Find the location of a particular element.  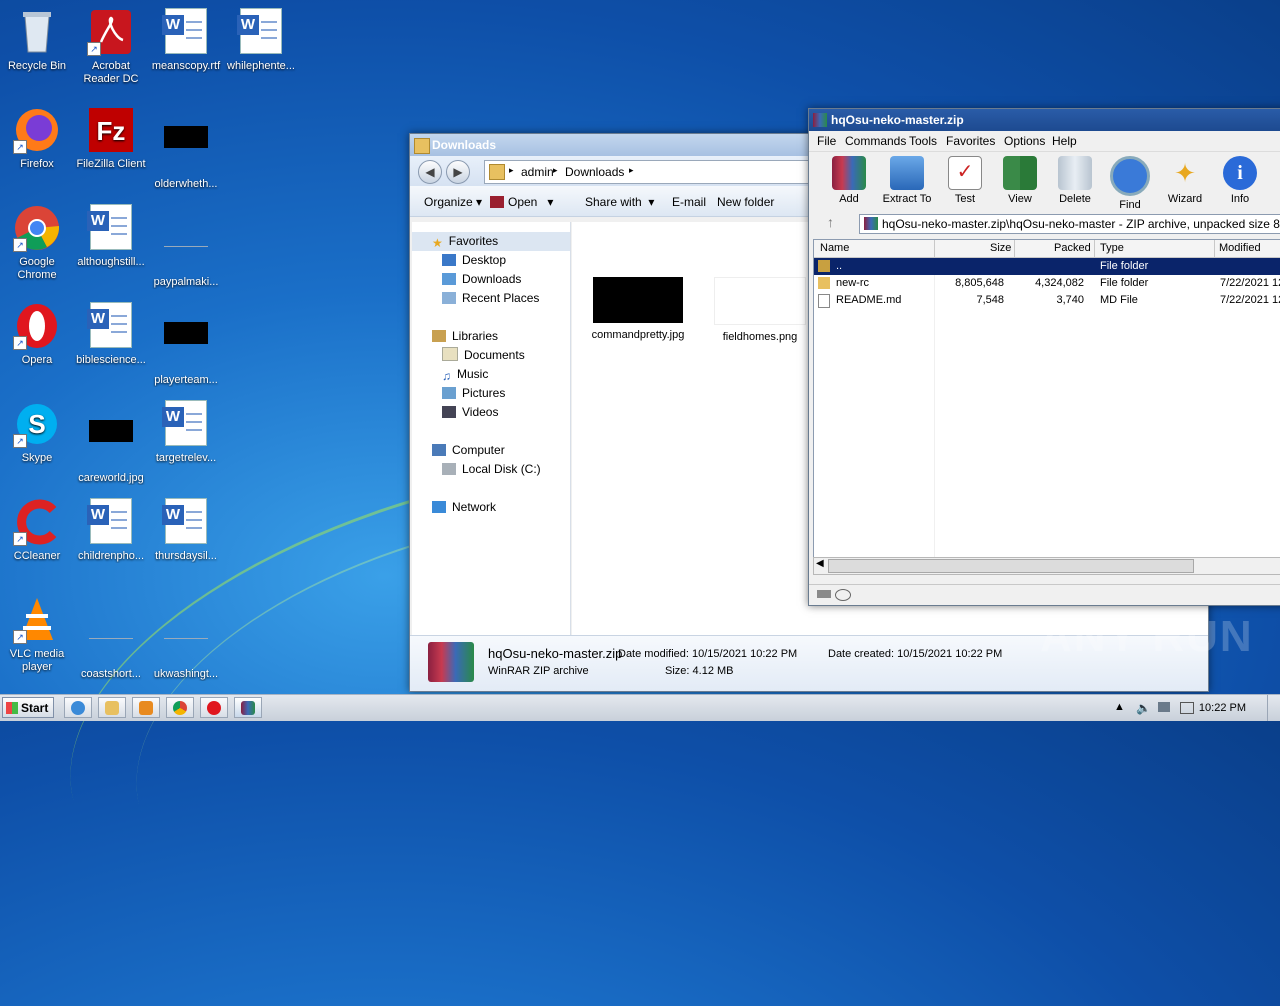

desktop-icon-recycle-bin: Recycle Bin is located at coordinates (37, 40).